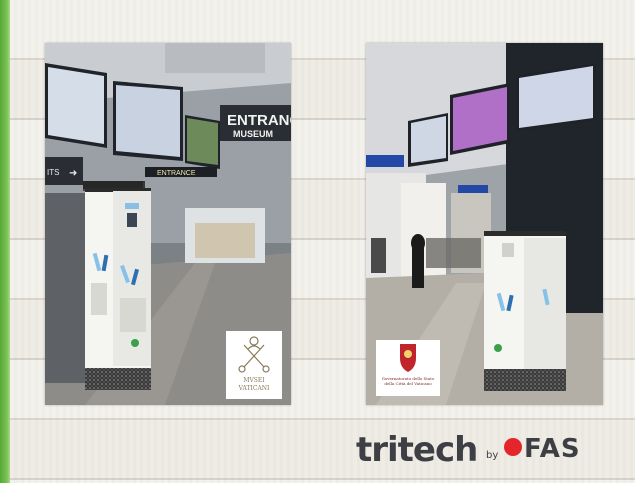 This screenshot has height=483, width=635. I want to click on efas-red-dot-icon, so click(513, 446).